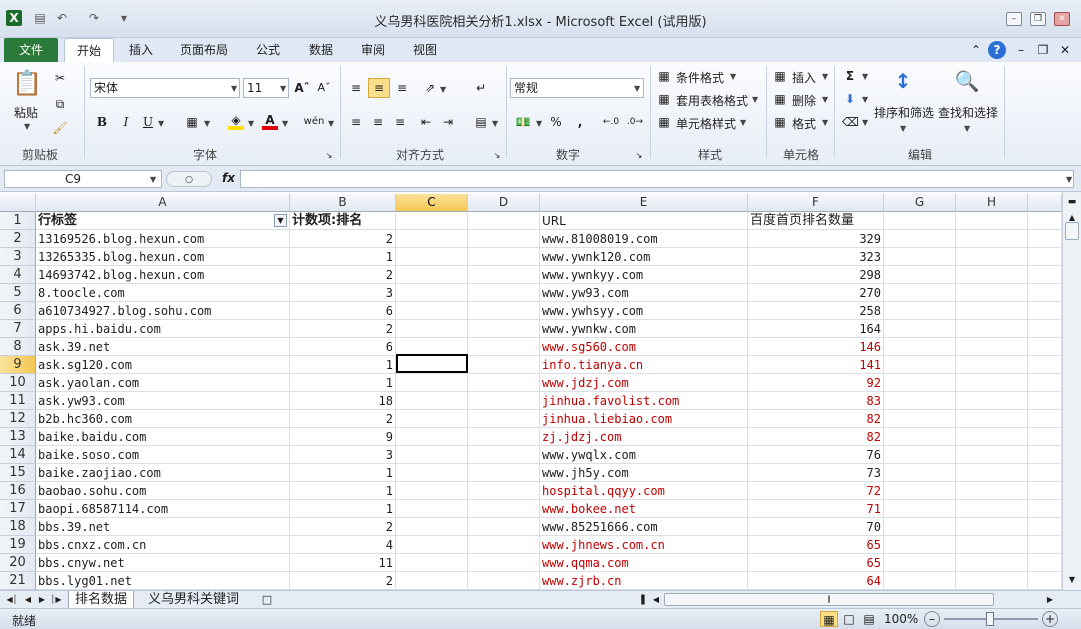 The image size is (1081, 629). What do you see at coordinates (700, 77) in the screenshot?
I see `conditional-format-button: 条件格式` at bounding box center [700, 77].